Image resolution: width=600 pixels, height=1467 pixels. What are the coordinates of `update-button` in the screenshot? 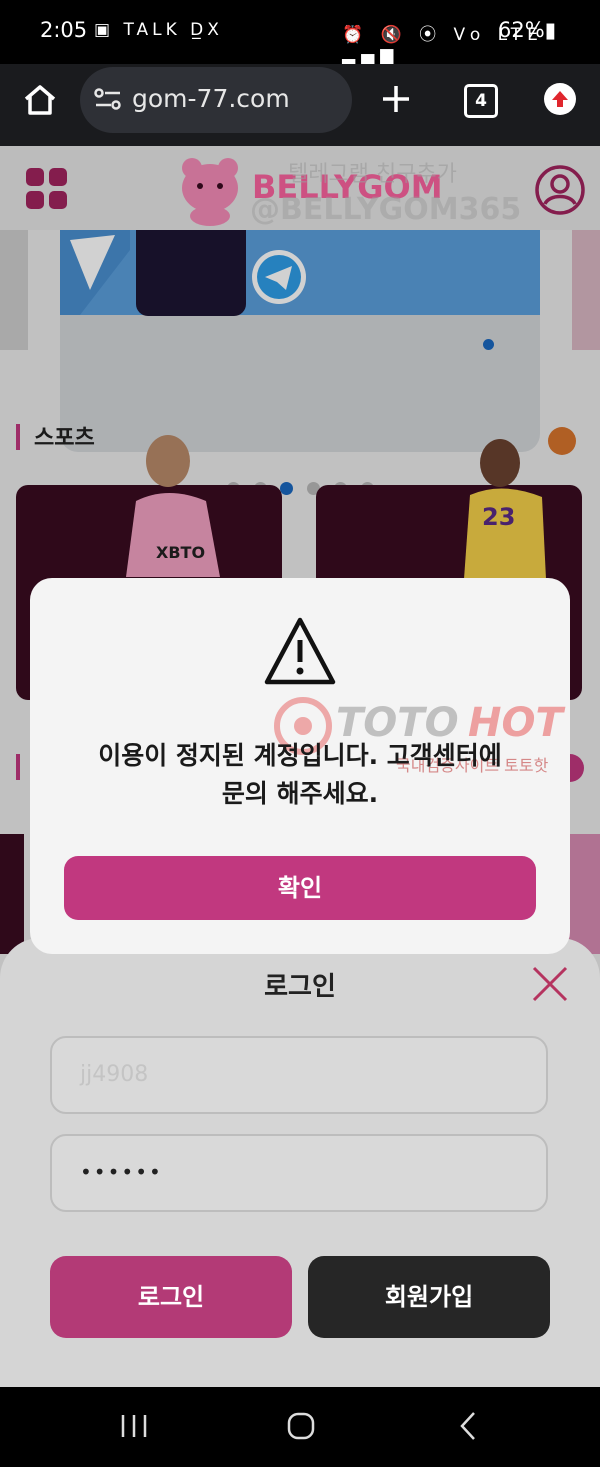 It's located at (560, 99).